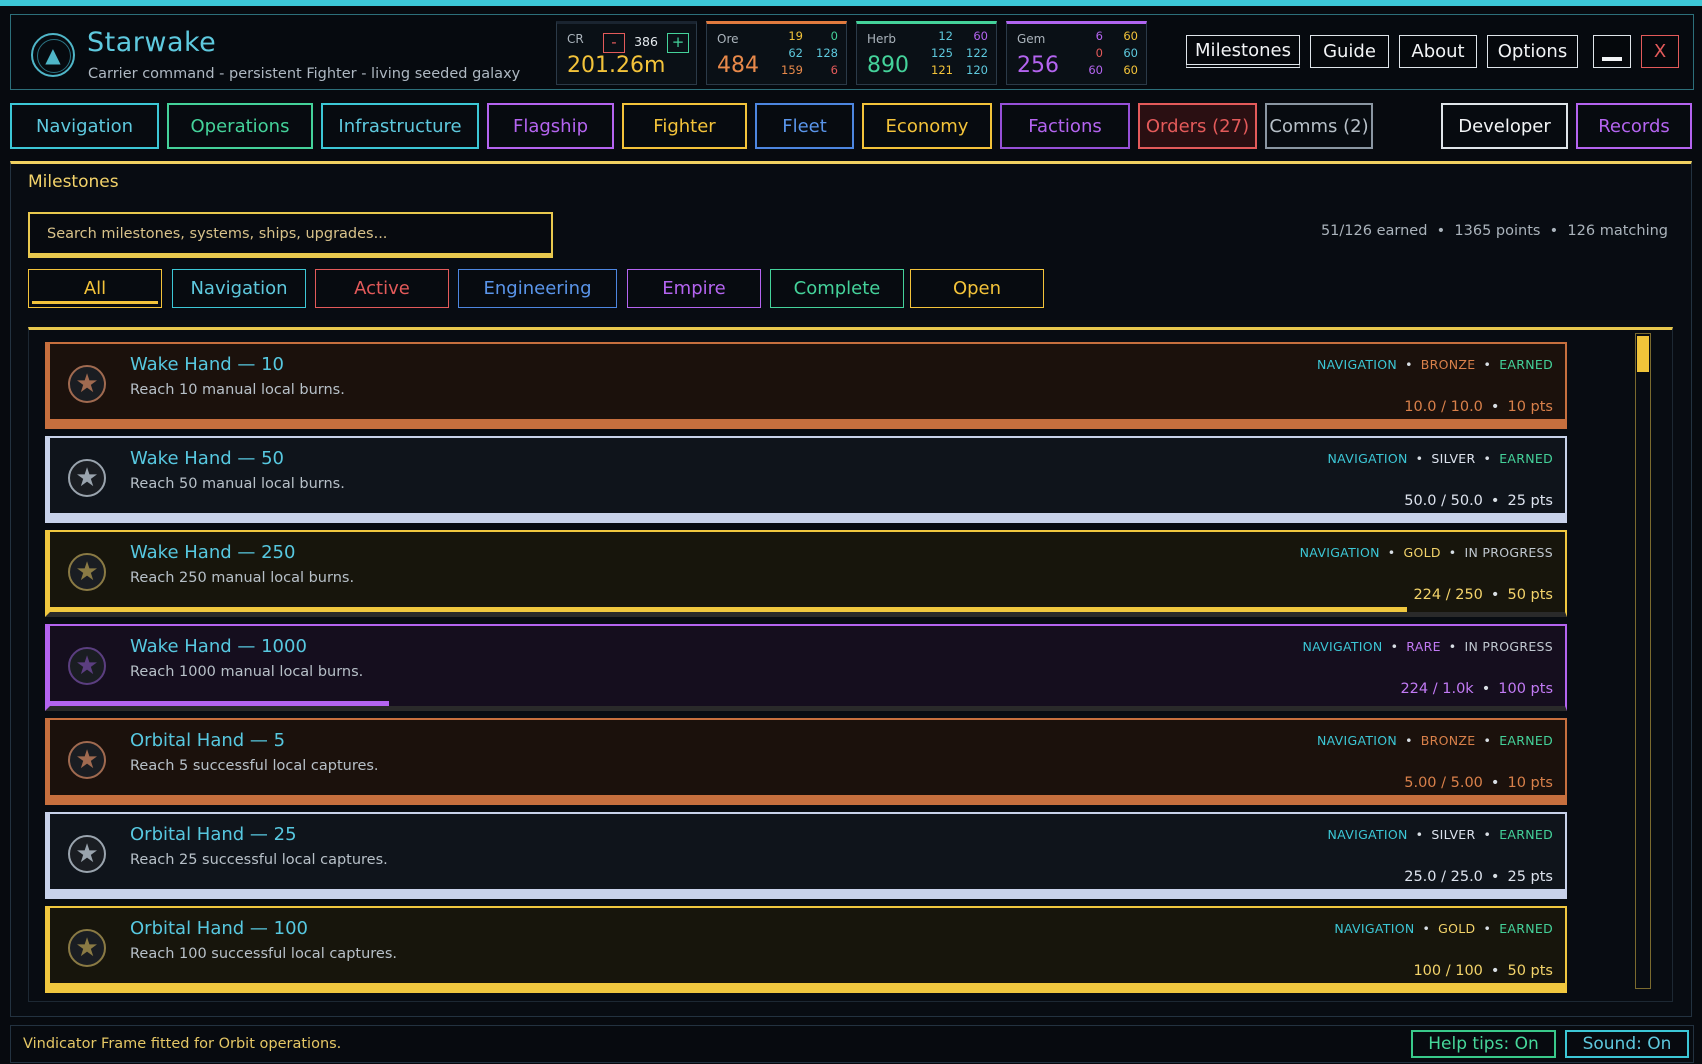 Image resolution: width=1702 pixels, height=1064 pixels. I want to click on milestone-description: Reach 1000 manual local burns., so click(247, 672).